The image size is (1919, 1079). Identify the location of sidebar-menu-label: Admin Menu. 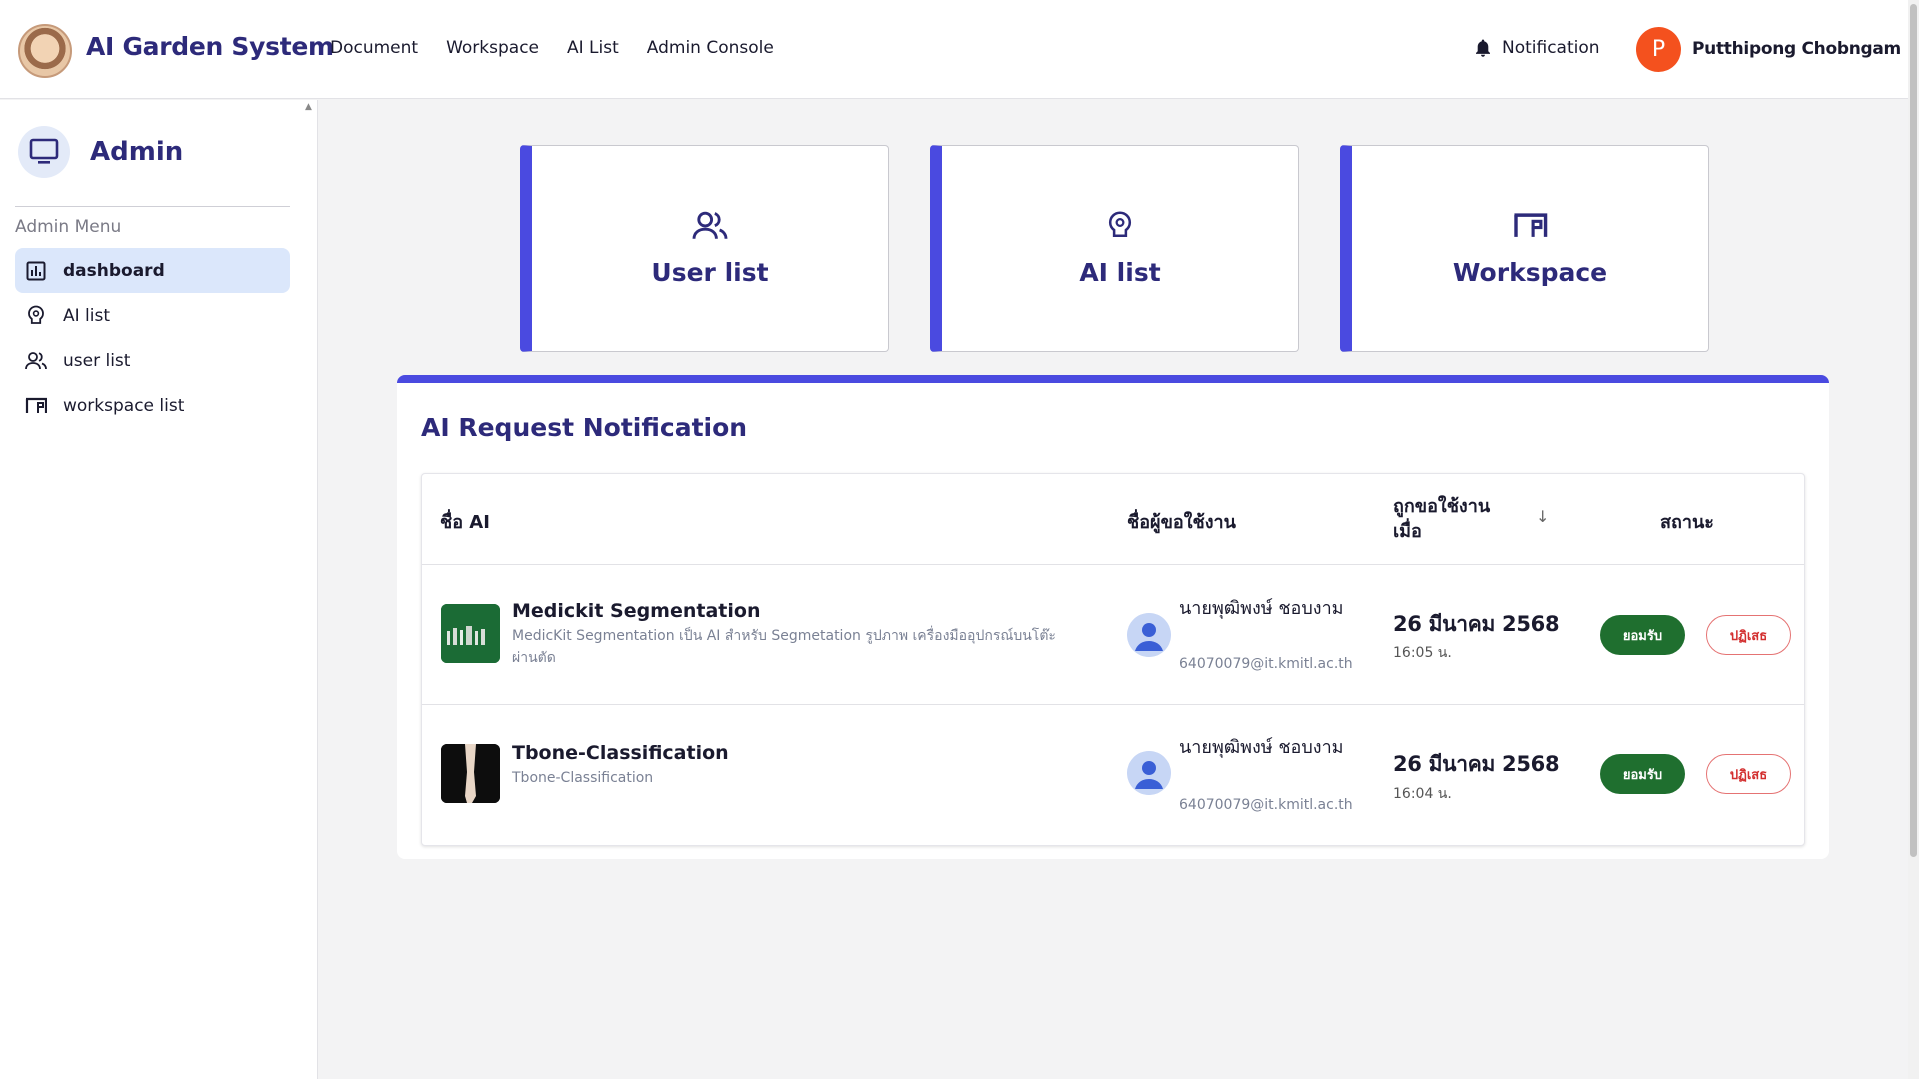
(68, 227).